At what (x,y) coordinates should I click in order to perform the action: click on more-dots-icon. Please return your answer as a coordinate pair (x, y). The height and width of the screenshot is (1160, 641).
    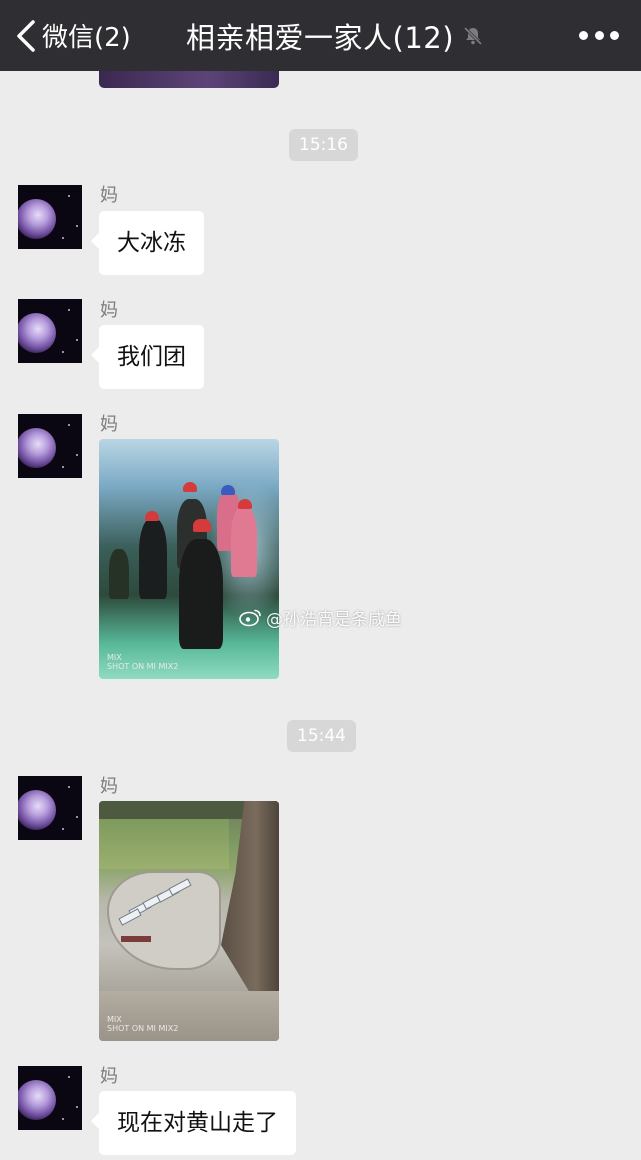
    Looking at the image, I should click on (599, 35).